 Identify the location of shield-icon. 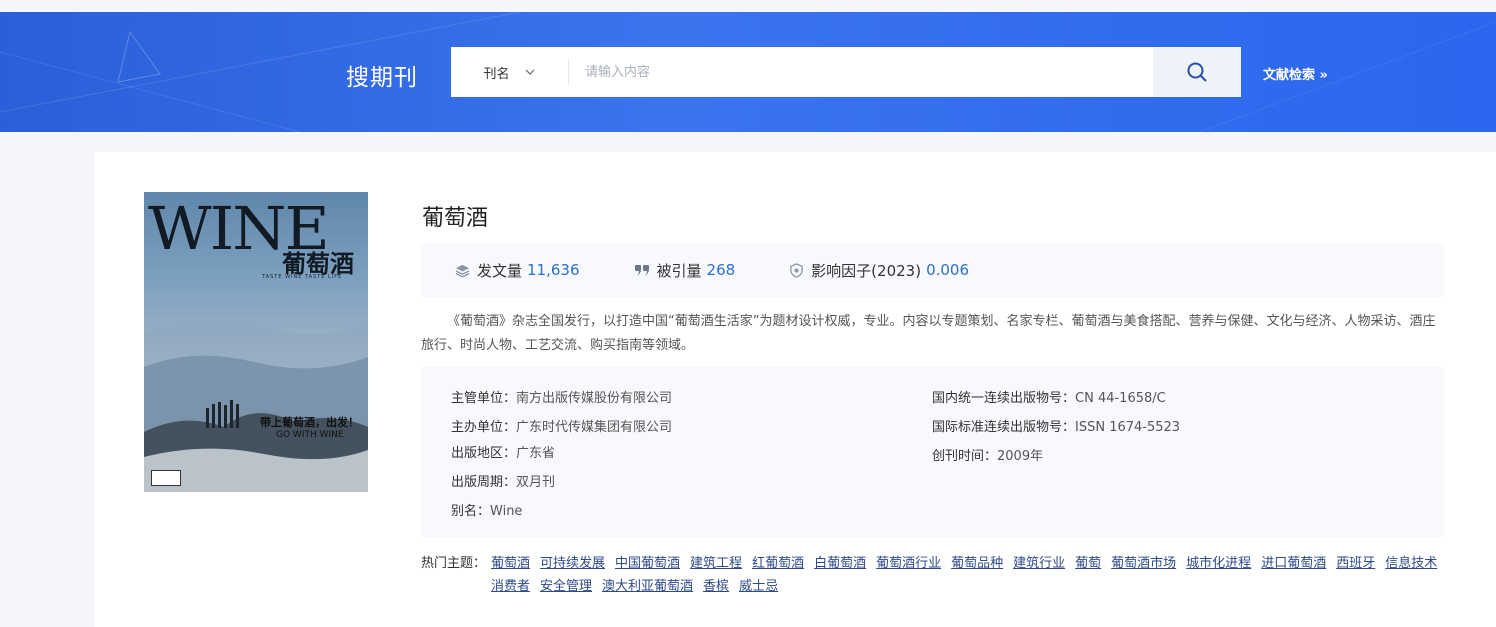
(796, 270).